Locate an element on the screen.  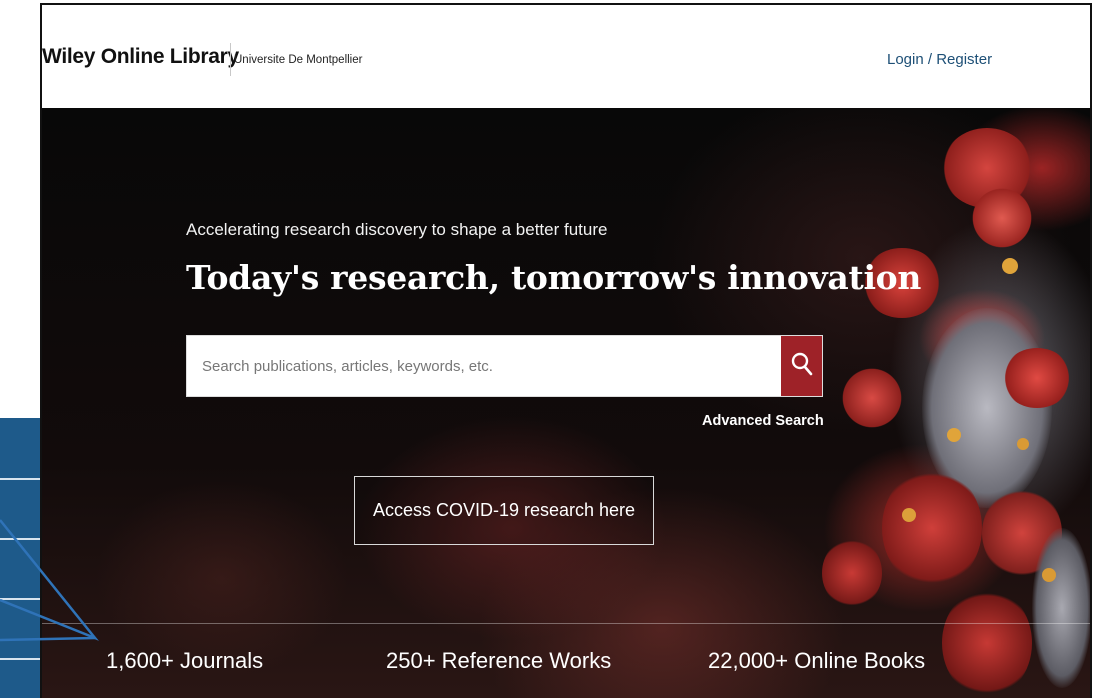
search-icon is located at coordinates (802, 366).